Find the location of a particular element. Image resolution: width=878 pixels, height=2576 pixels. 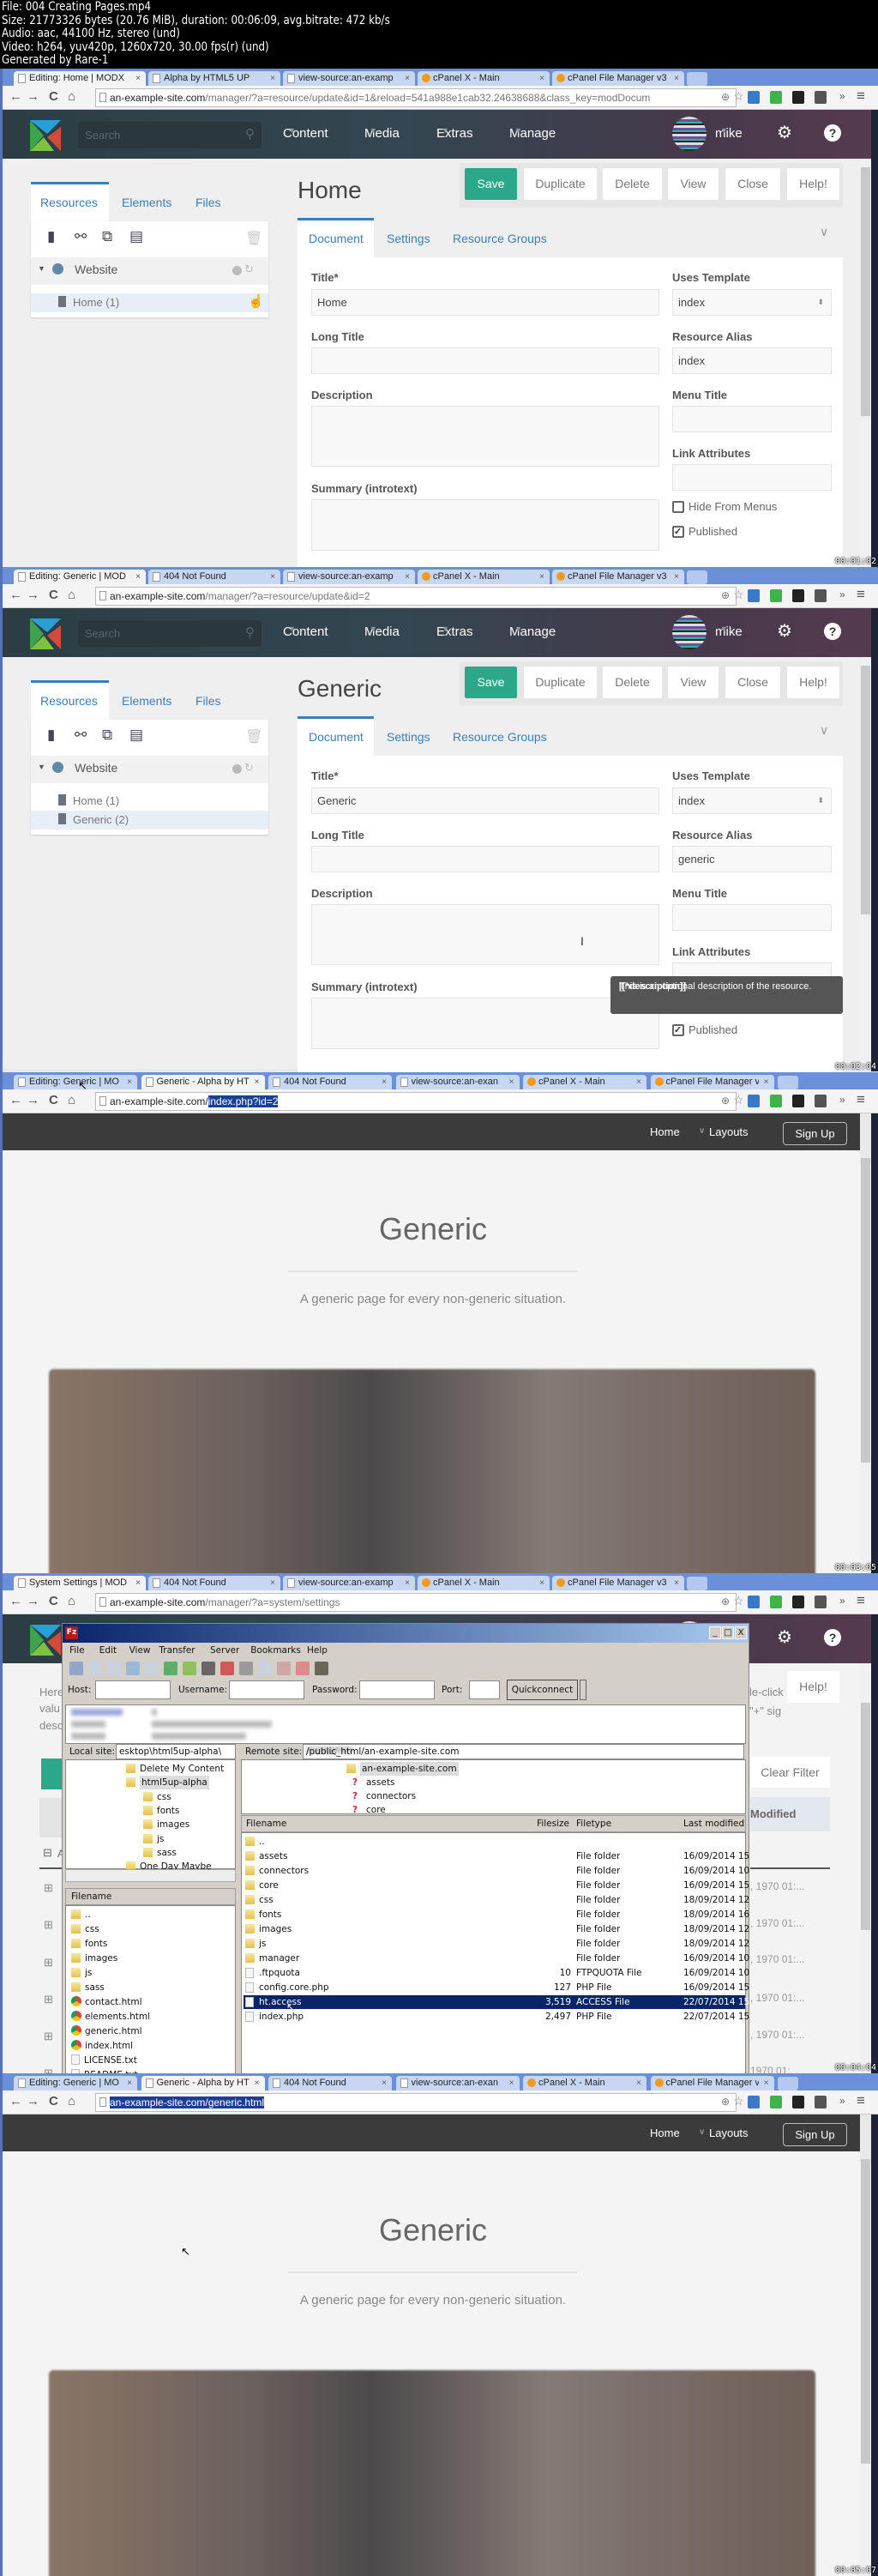

refresh-icon is located at coordinates (170, 1668).